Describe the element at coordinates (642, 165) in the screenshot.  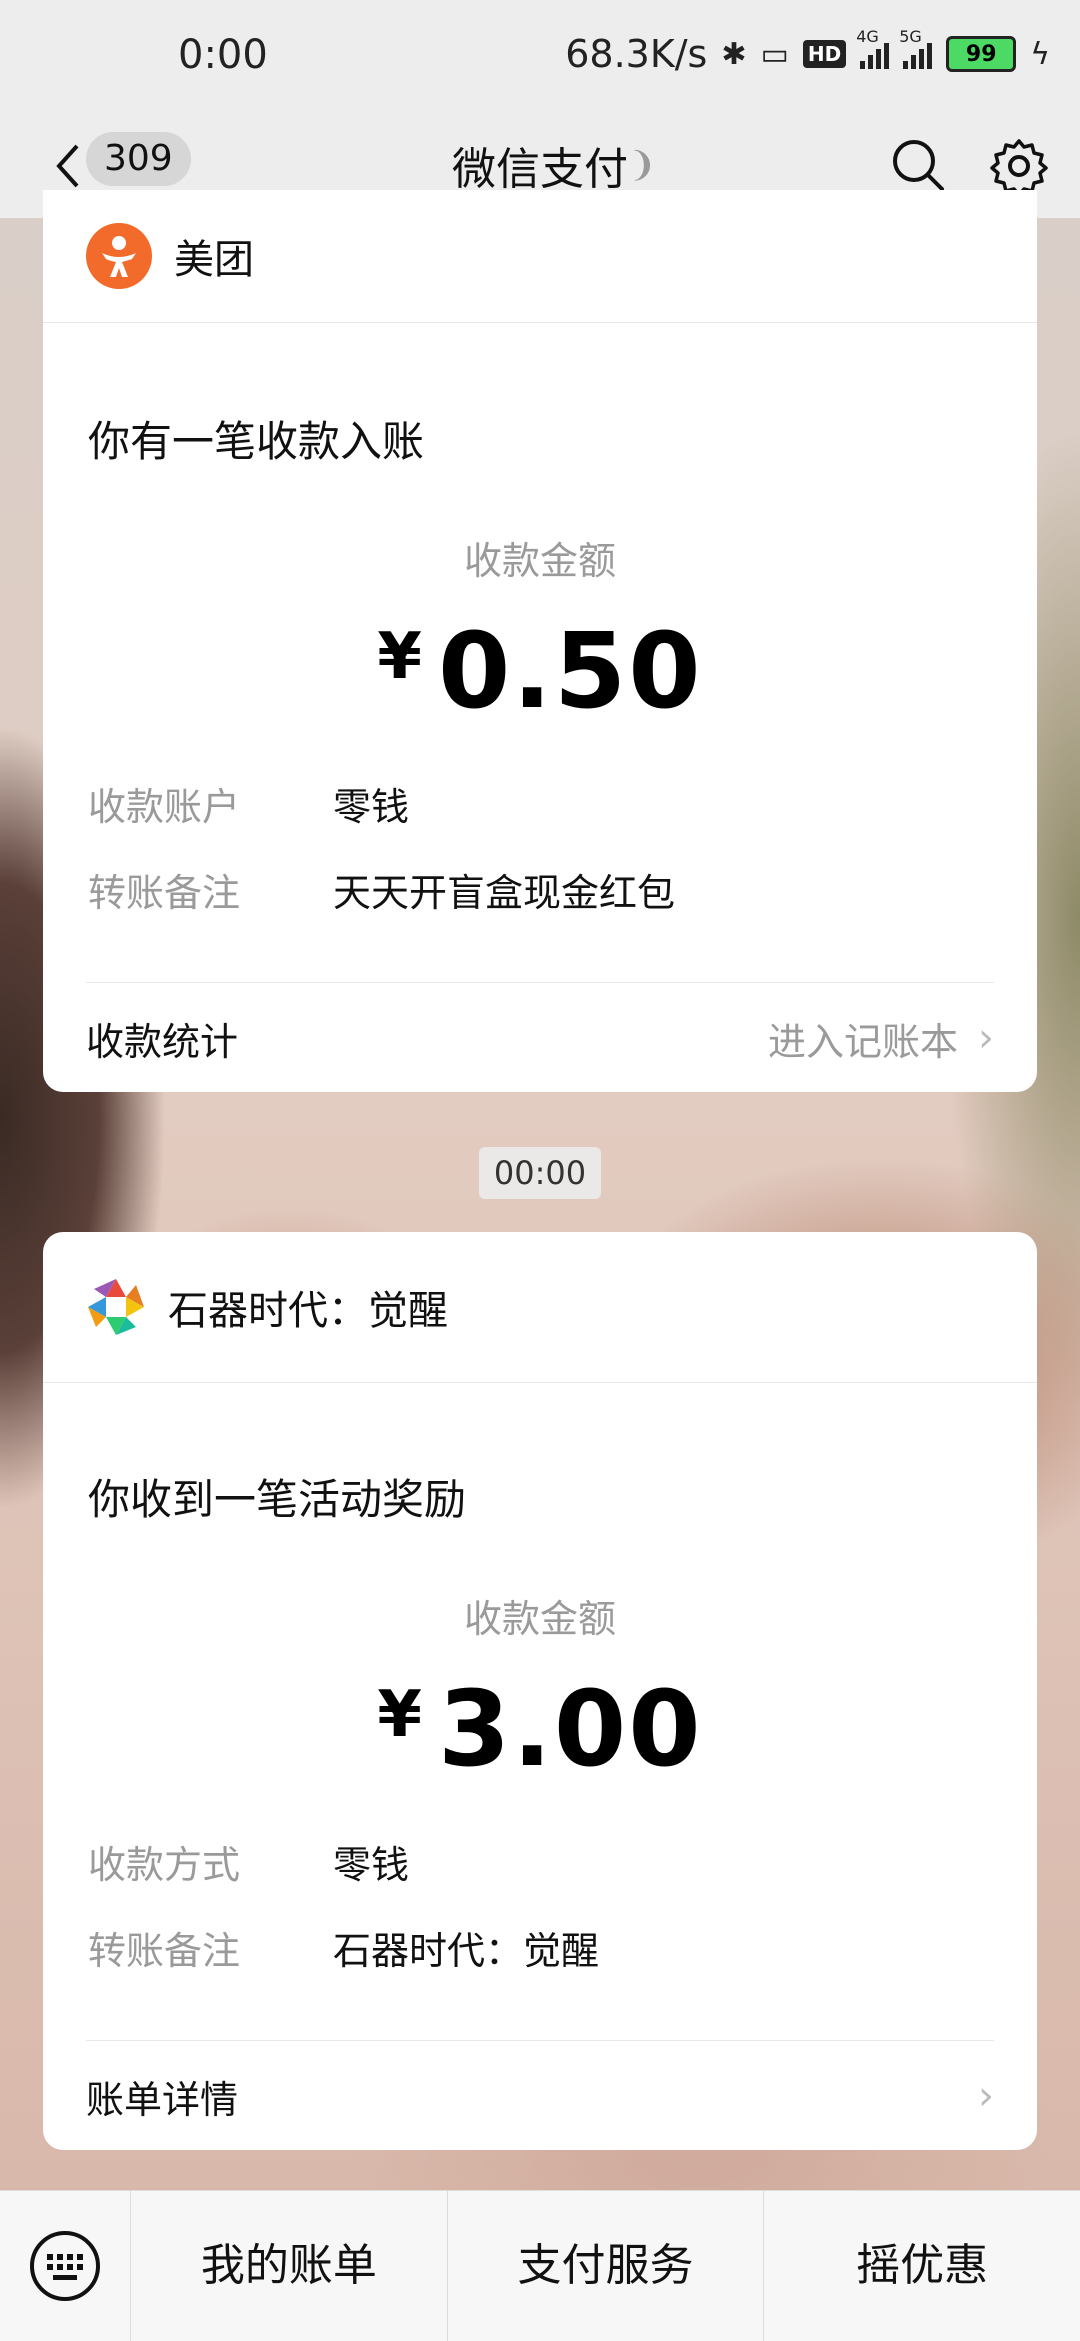
I see `earpiece-mode-icon: ❩` at that location.